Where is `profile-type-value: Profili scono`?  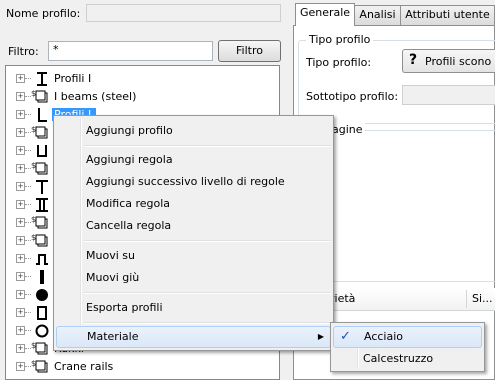 profile-type-value: Profili scono is located at coordinates (458, 61).